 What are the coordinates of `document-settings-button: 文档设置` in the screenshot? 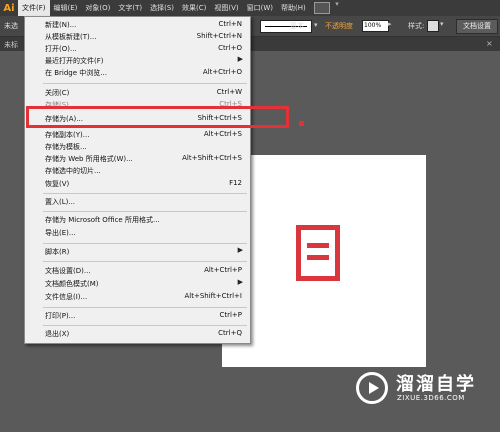 It's located at (477, 26).